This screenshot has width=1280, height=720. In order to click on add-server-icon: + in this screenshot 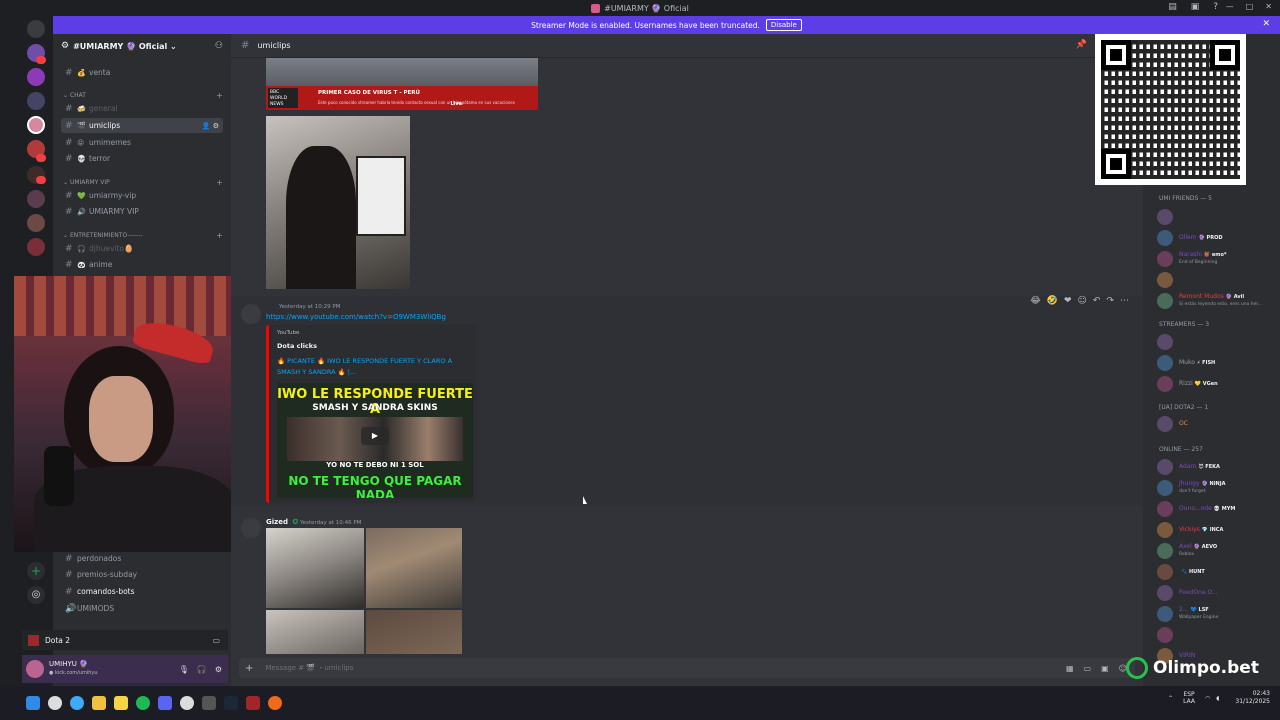, I will do `click(36, 571)`.